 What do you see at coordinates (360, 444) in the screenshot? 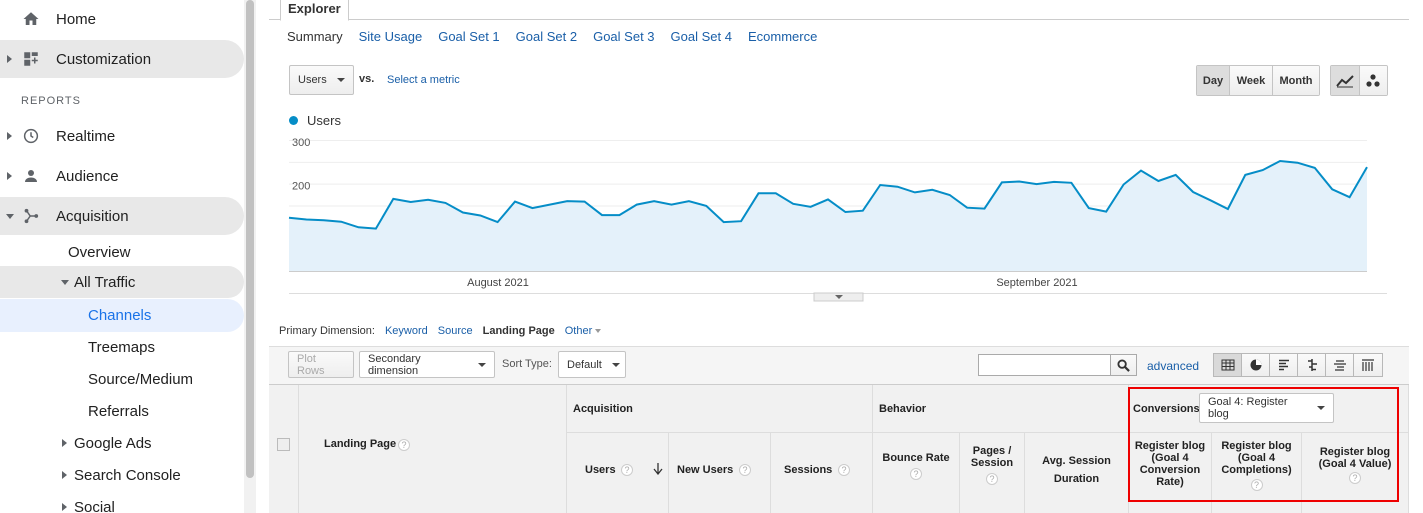
I see `landing-page-header-label: Landing Page` at bounding box center [360, 444].